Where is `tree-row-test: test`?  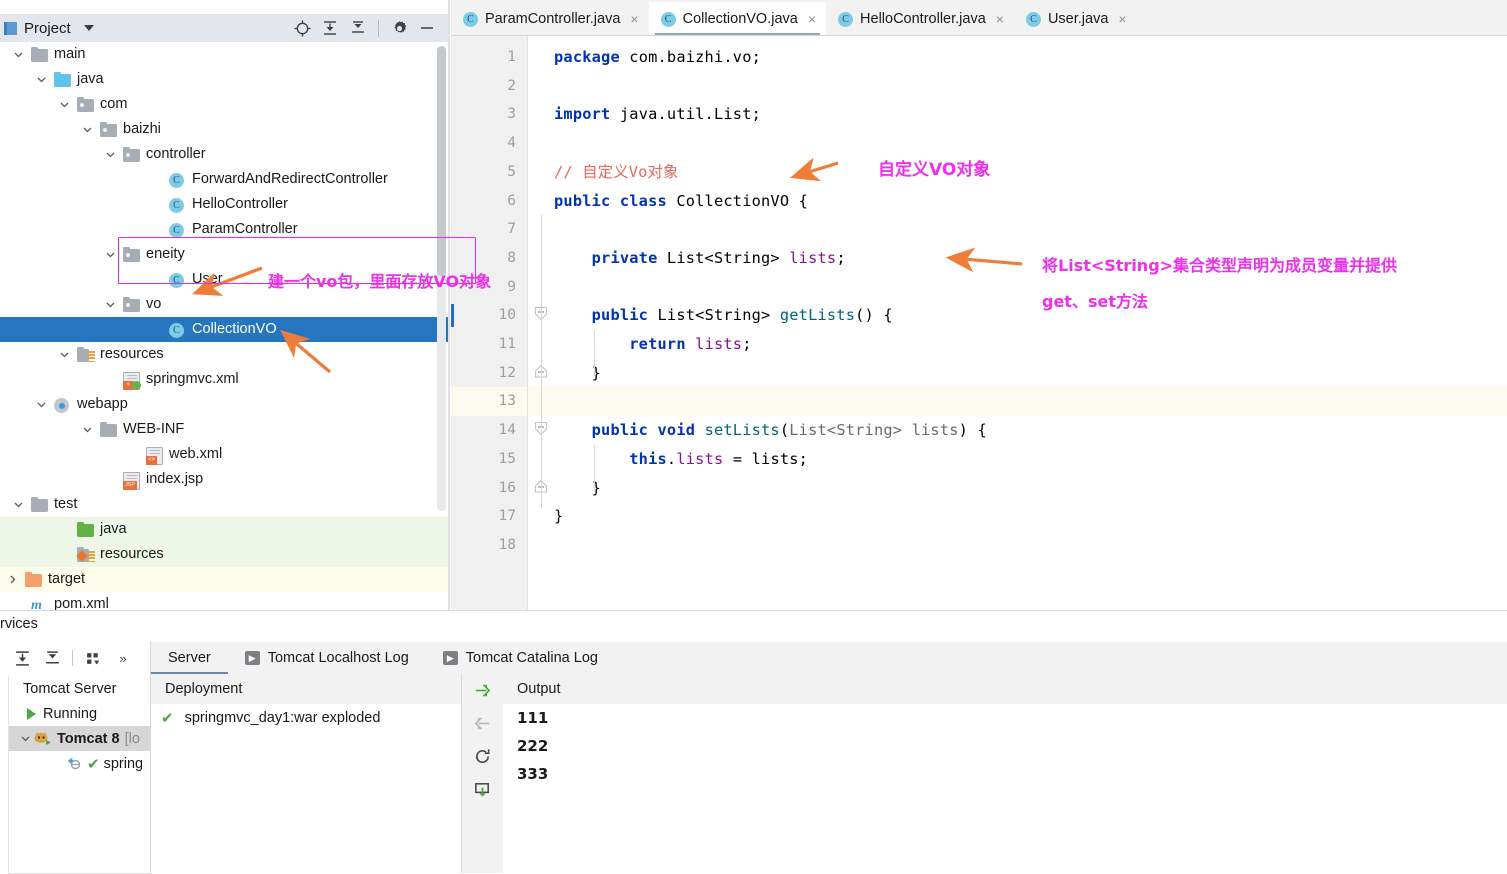 tree-row-test: test is located at coordinates (225, 504).